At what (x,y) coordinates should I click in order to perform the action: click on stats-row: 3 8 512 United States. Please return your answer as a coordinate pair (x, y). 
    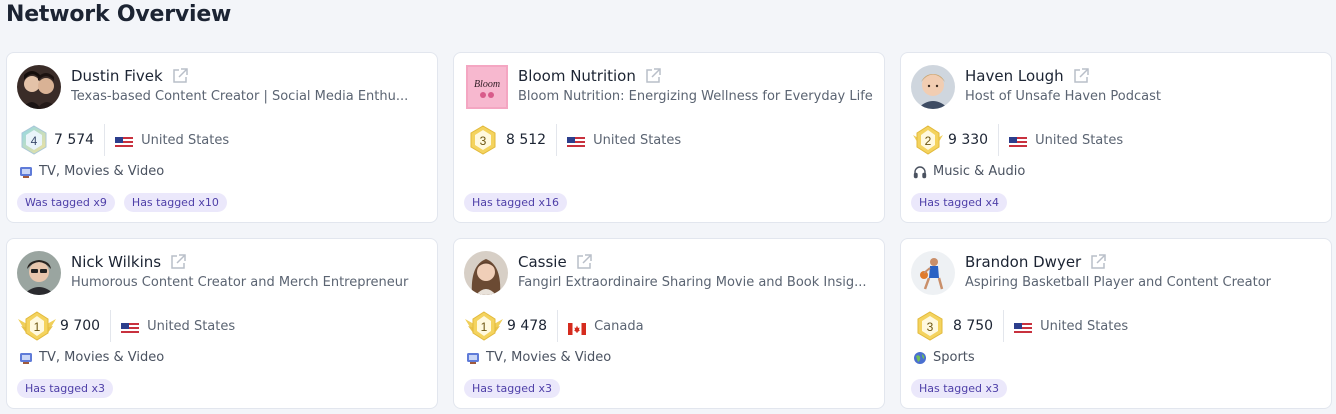
    Looking at the image, I should click on (574, 140).